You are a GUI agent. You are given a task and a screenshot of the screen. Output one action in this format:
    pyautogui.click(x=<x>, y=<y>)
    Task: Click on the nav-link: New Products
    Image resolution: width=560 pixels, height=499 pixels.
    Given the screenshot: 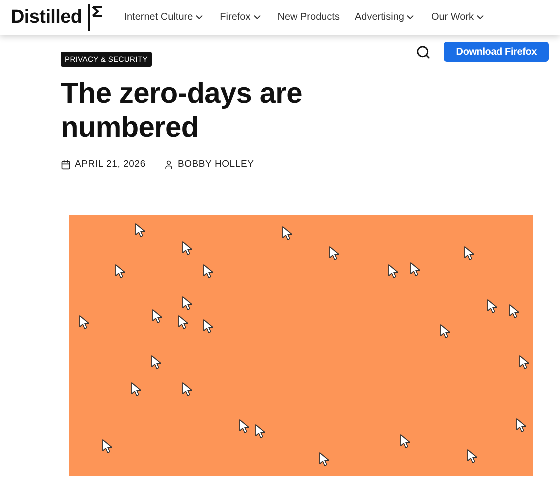 What is the action you would take?
    pyautogui.click(x=309, y=17)
    